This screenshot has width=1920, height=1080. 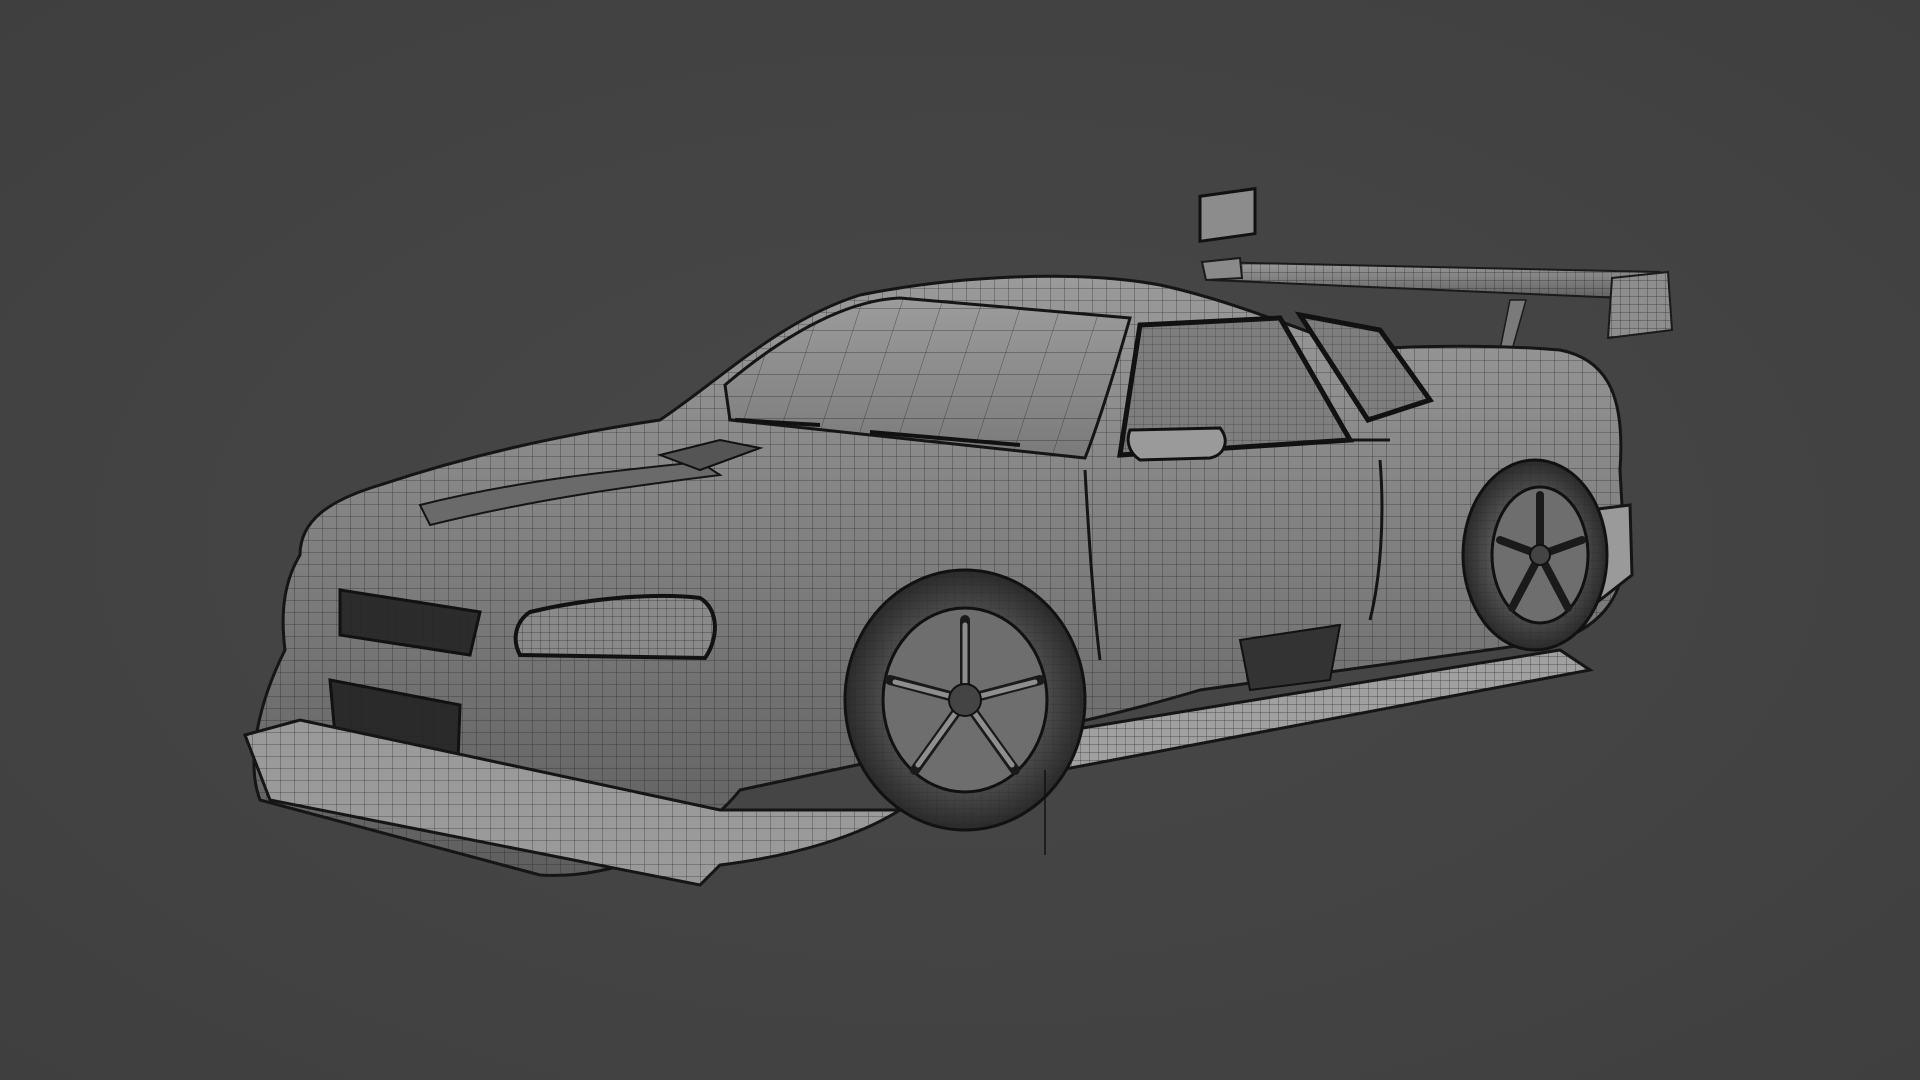 I want to click on side-windows, so click(x=1276, y=322).